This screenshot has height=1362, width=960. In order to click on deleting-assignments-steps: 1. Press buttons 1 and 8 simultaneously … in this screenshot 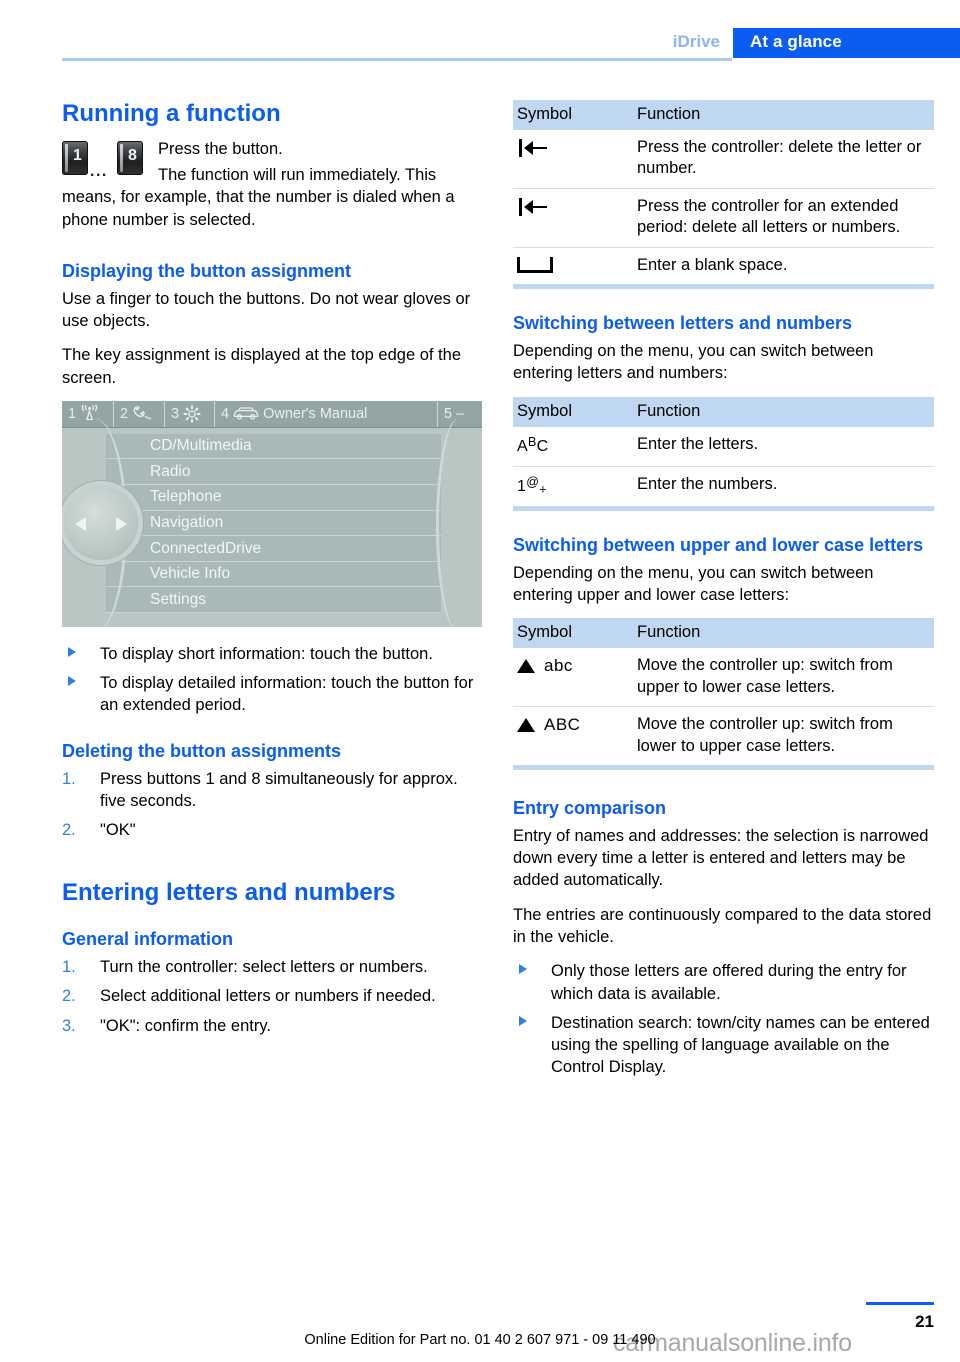, I will do `click(272, 805)`.